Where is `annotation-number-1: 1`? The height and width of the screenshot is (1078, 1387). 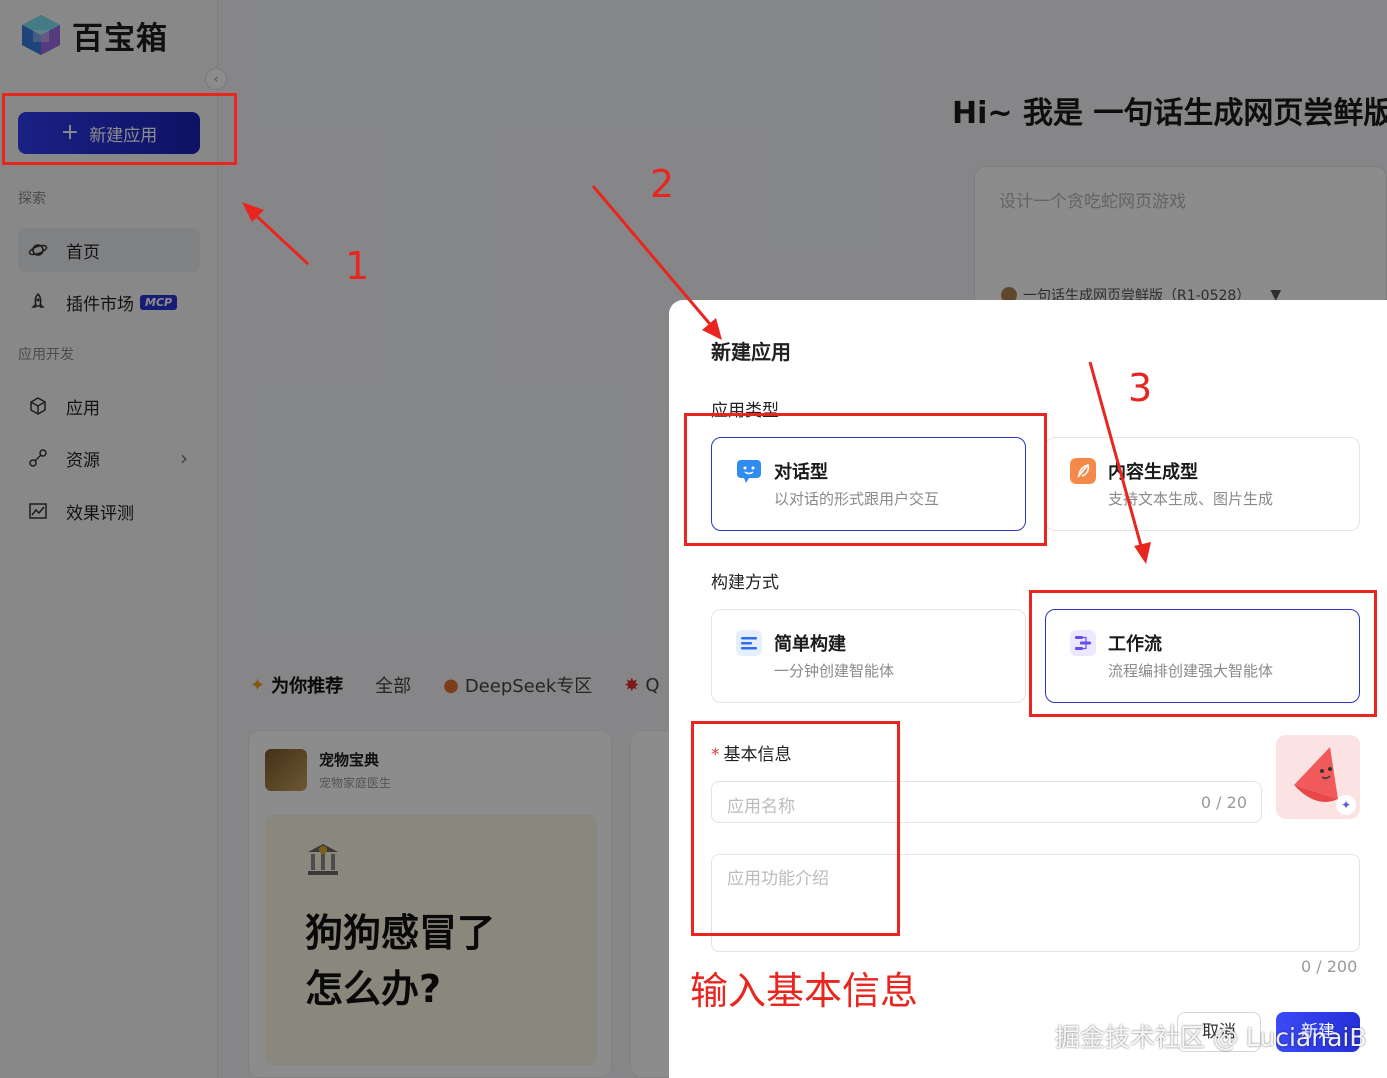
annotation-number-1: 1 is located at coordinates (357, 266).